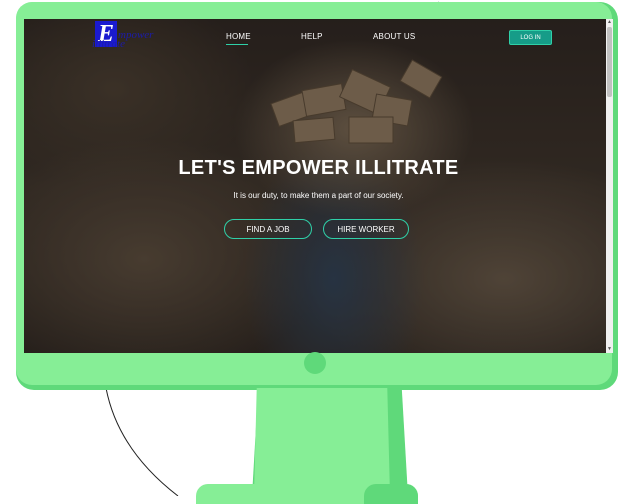 This screenshot has width=621, height=504. What do you see at coordinates (391, 494) in the screenshot?
I see `monitor-base-shadow` at bounding box center [391, 494].